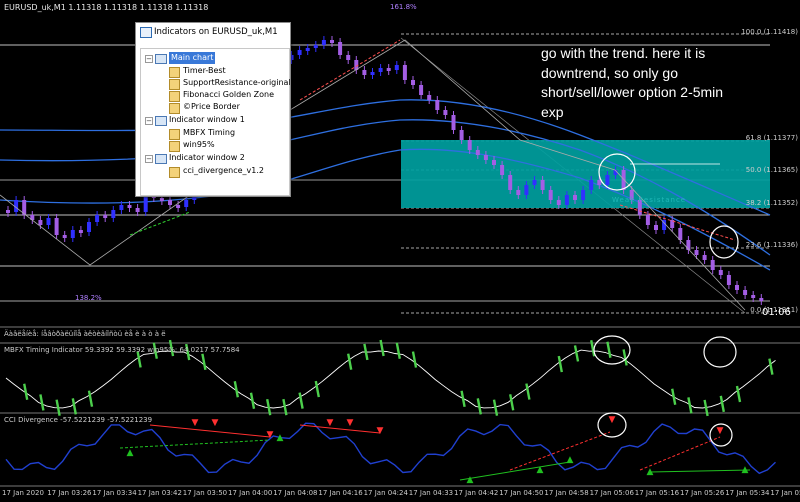 Image resolution: width=800 pixels, height=502 pixels. What do you see at coordinates (211, 107) in the screenshot?
I see `tree-price-border: ©Price Border` at bounding box center [211, 107].